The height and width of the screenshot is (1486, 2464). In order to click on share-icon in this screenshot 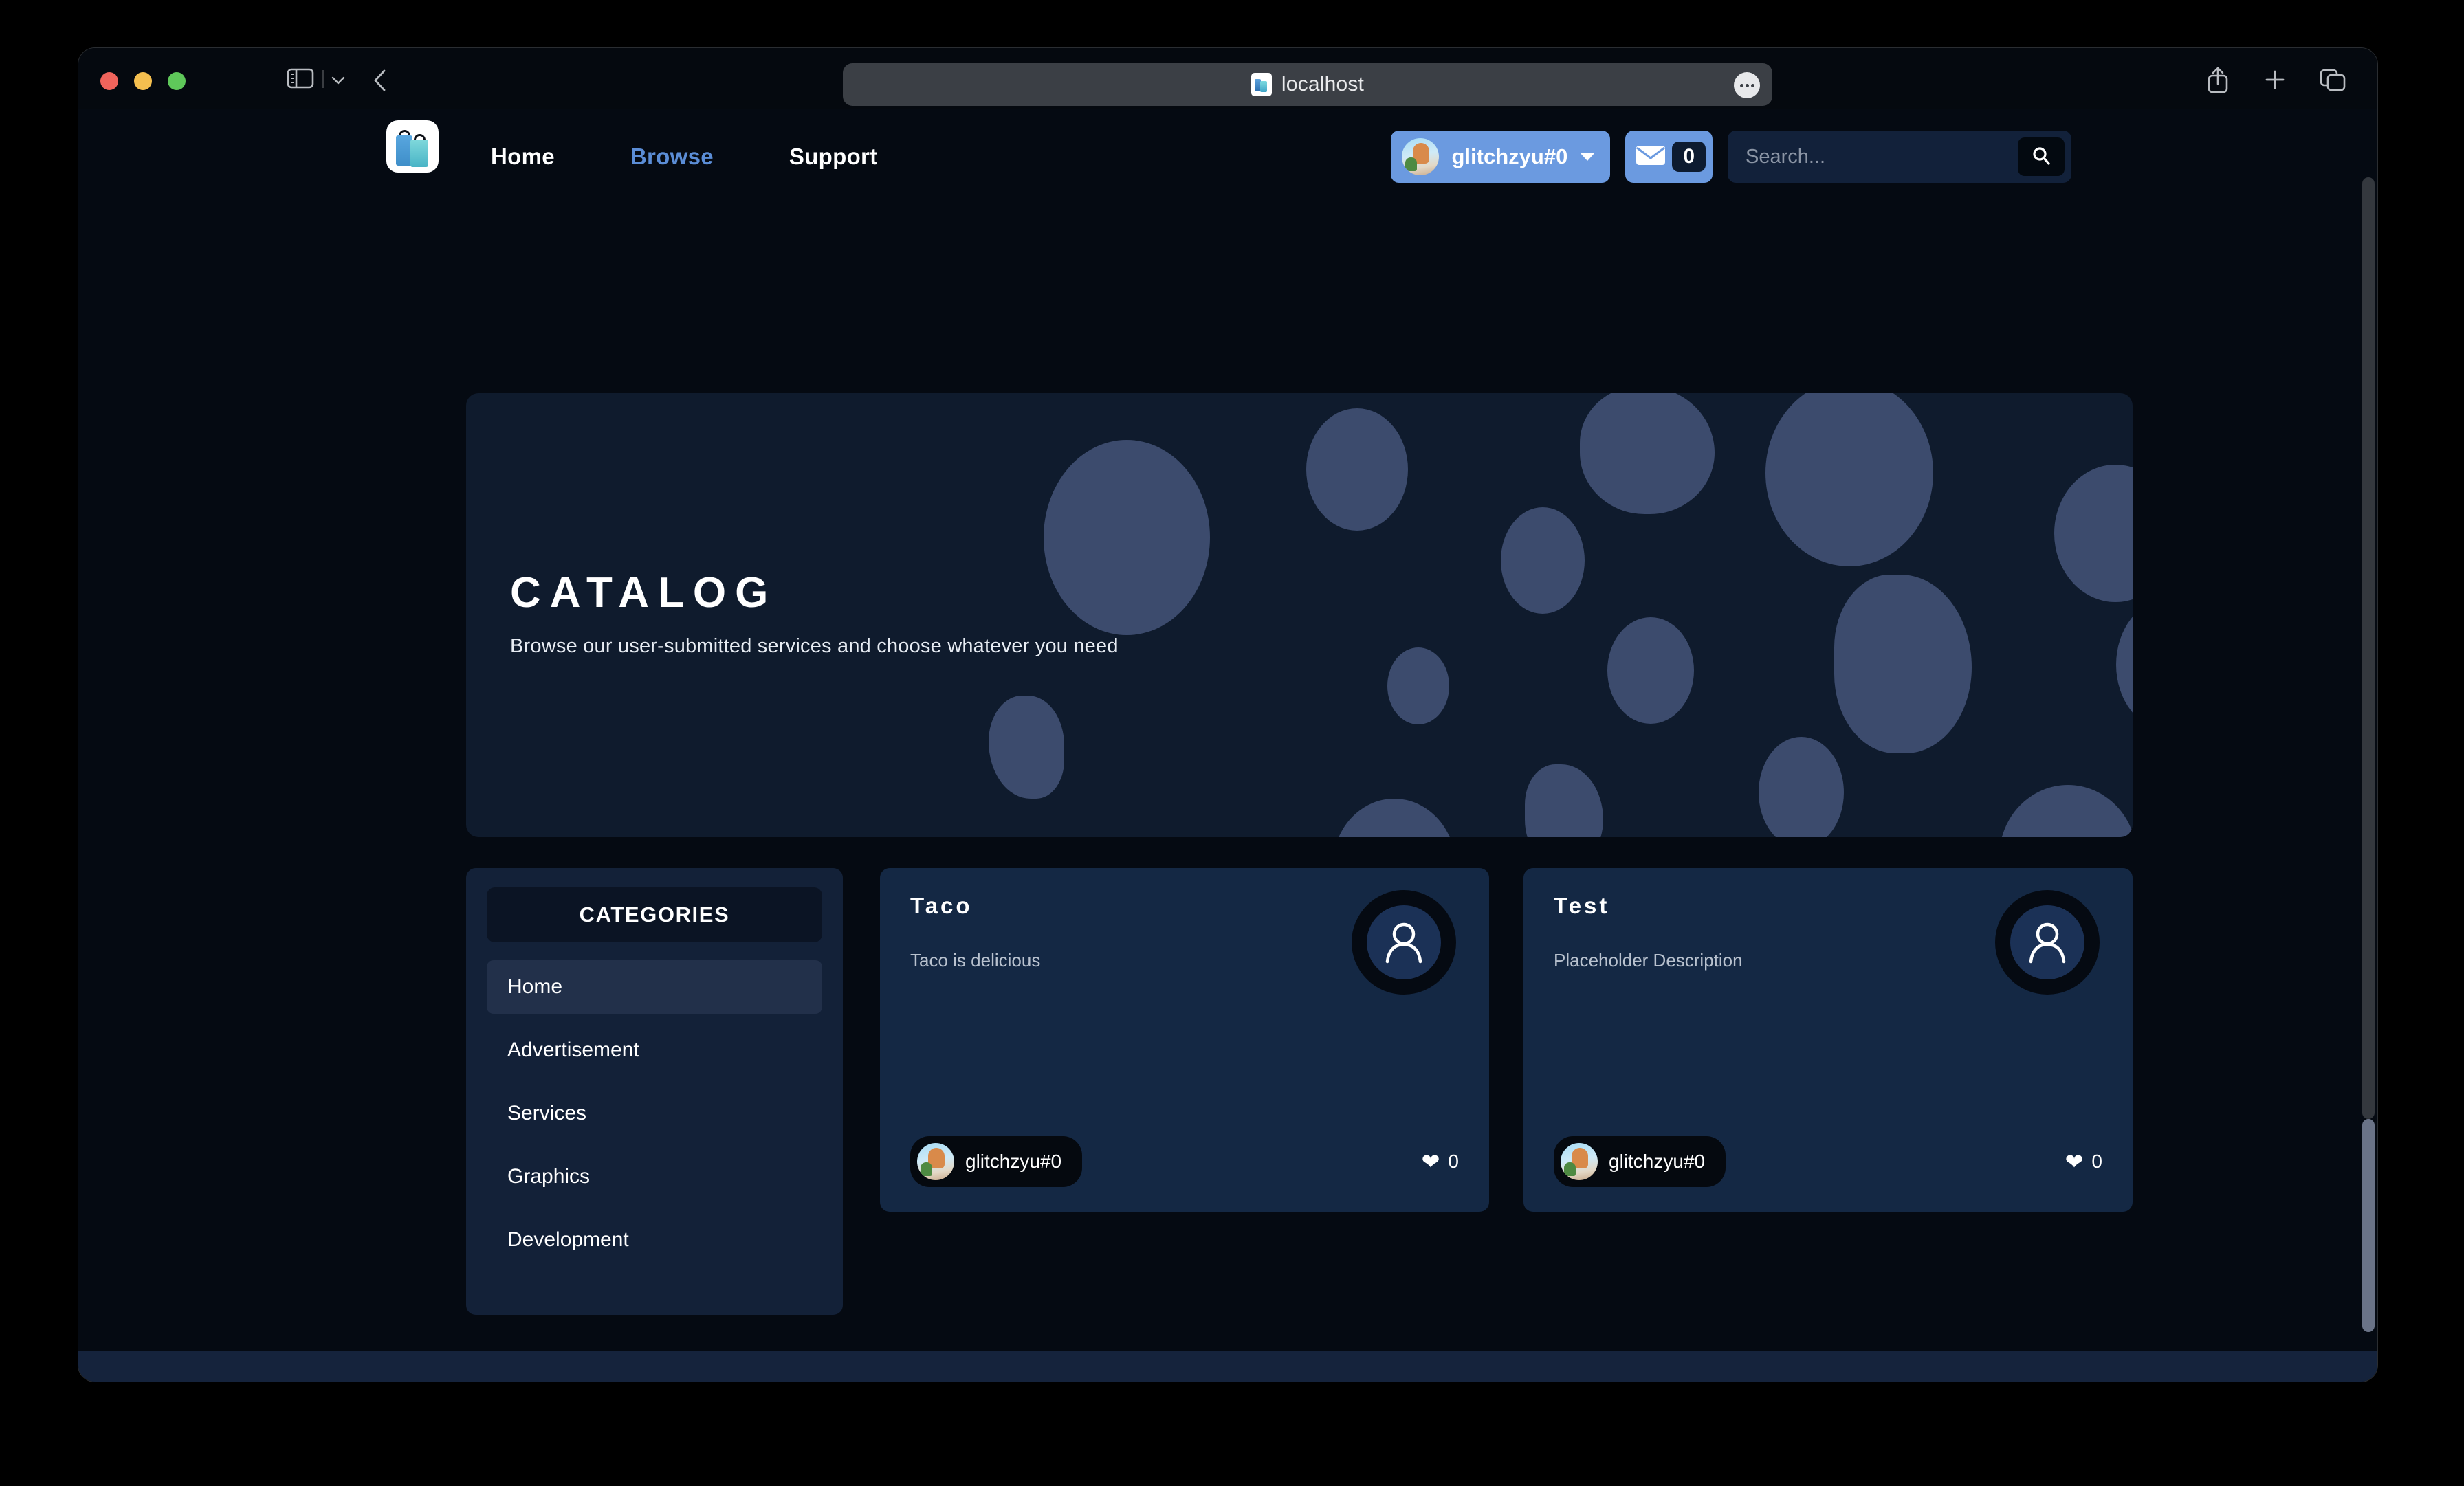, I will do `click(2218, 82)`.